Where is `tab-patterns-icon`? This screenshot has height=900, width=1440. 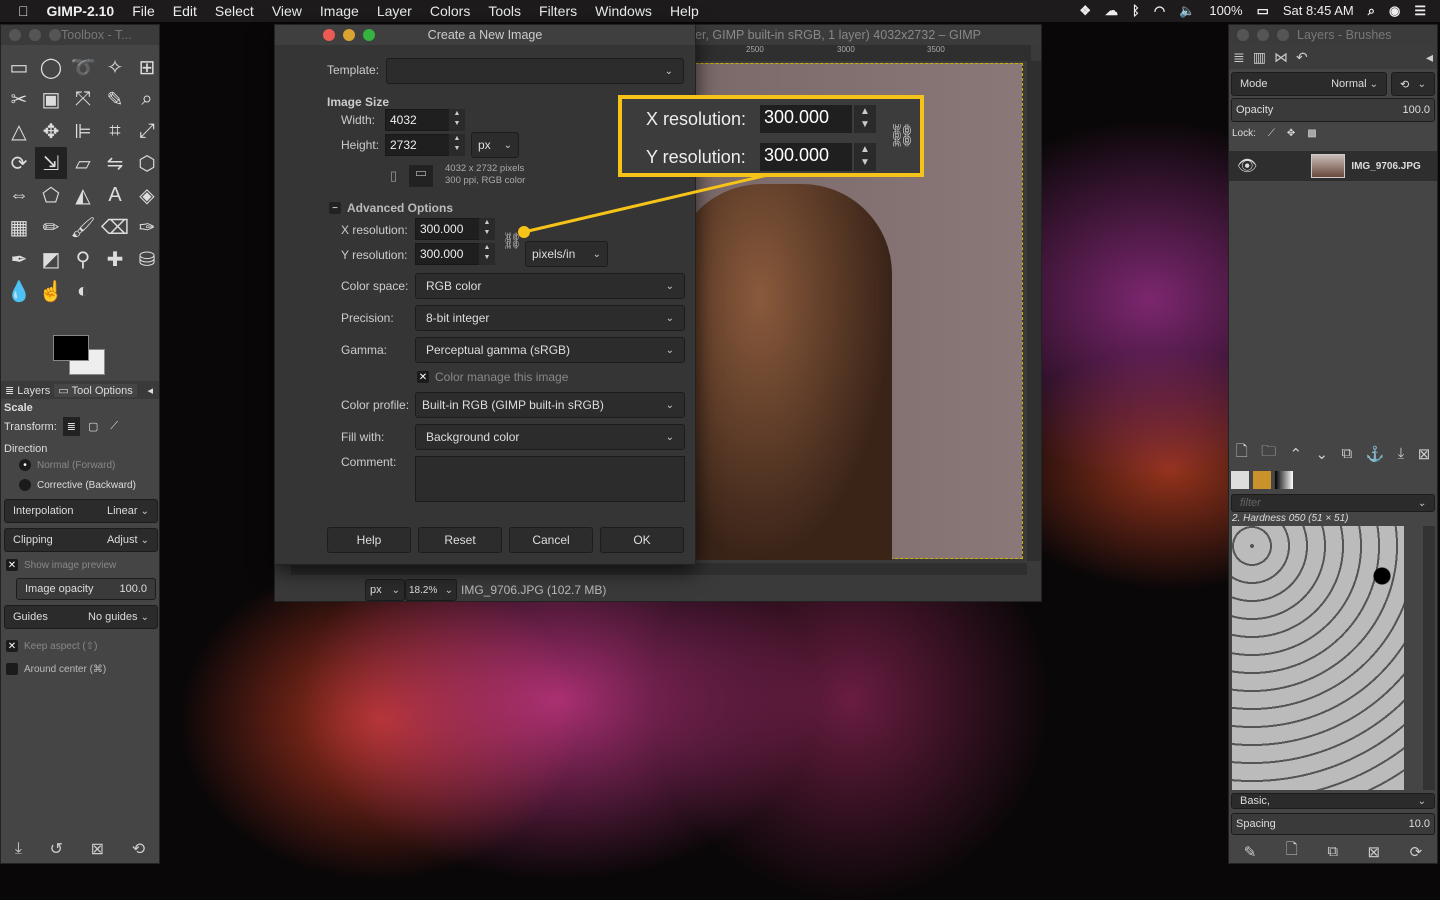
tab-patterns-icon is located at coordinates (1262, 480).